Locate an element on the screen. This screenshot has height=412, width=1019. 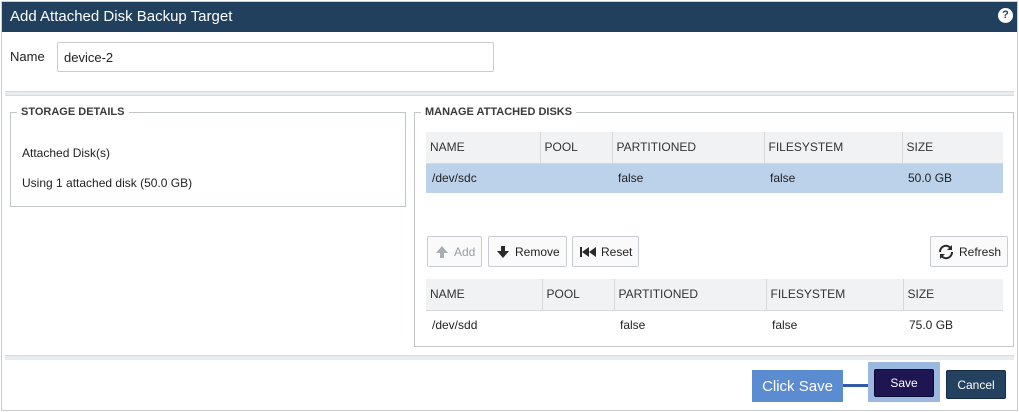
footer-divider is located at coordinates (509, 357).